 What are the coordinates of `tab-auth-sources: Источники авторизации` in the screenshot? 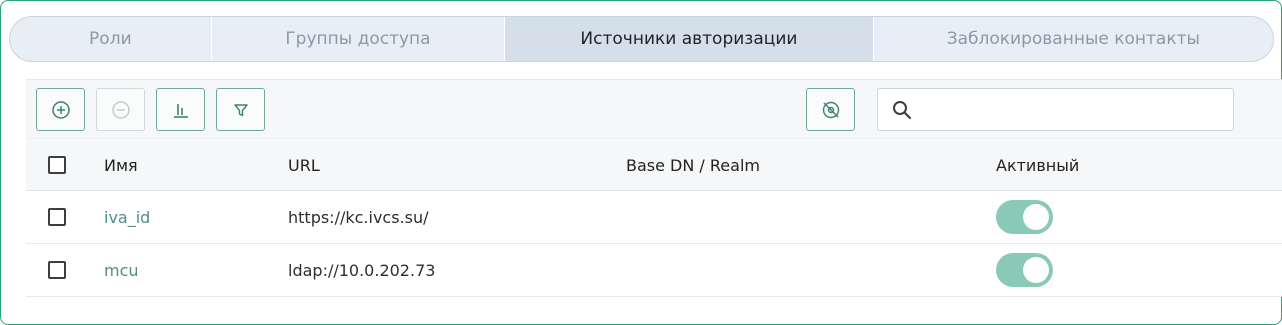 It's located at (689, 39).